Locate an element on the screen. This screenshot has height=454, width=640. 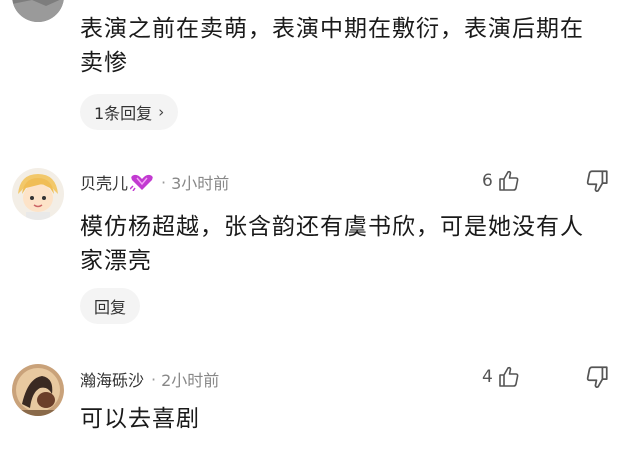
reply-label: 回复 is located at coordinates (110, 307).